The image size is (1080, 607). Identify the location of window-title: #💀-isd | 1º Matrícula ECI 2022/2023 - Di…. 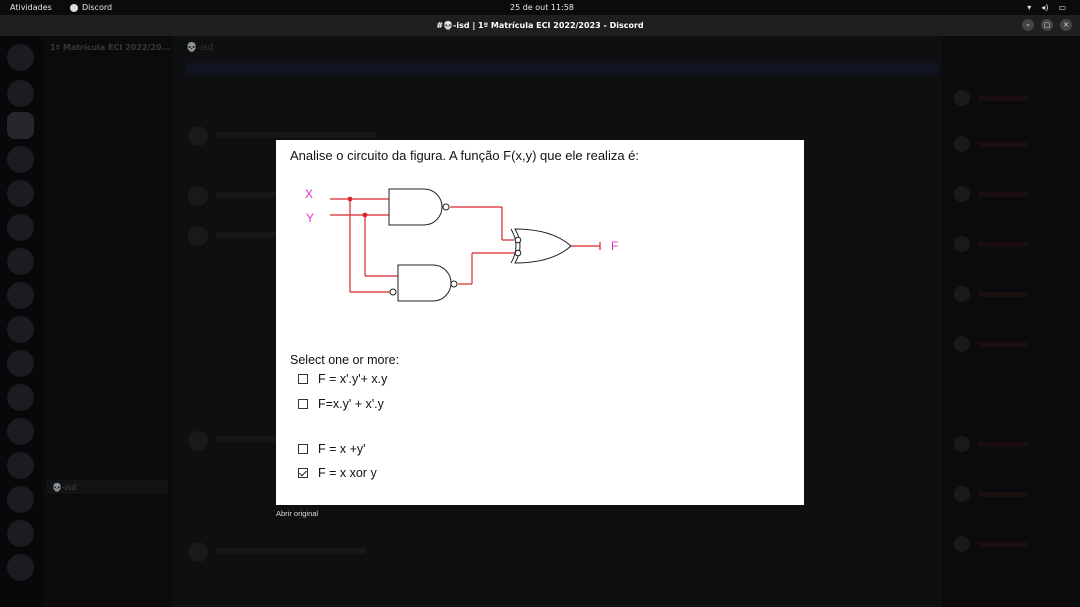
(540, 25).